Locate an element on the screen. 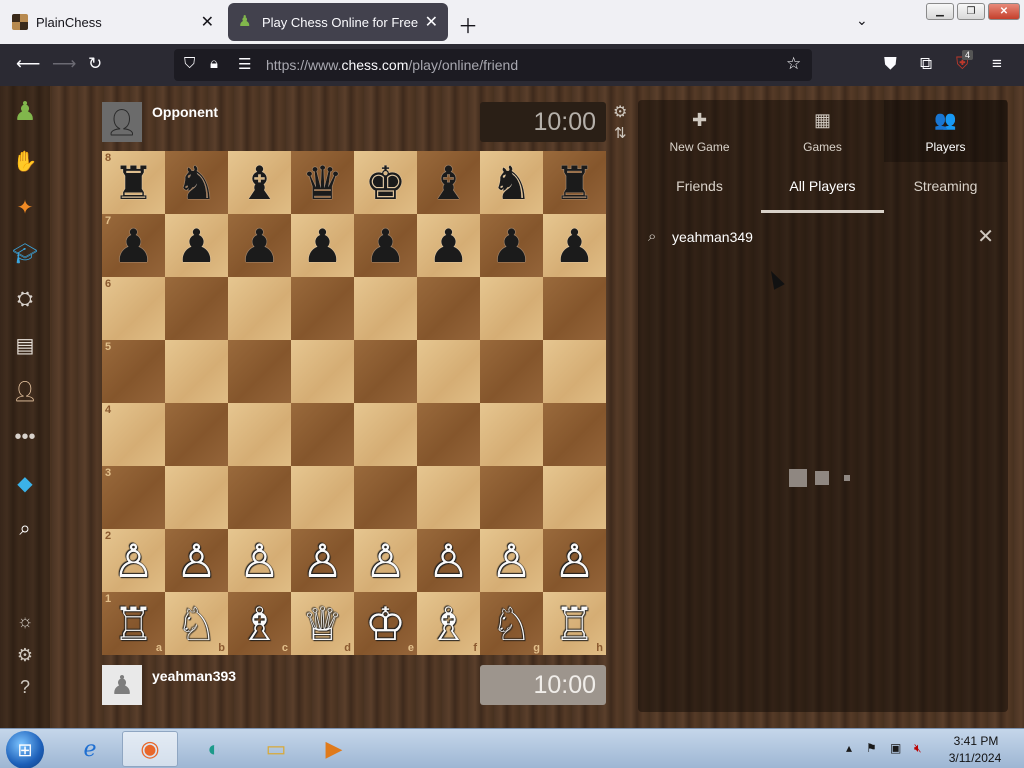  square-c8: ♝ is located at coordinates (259, 182).